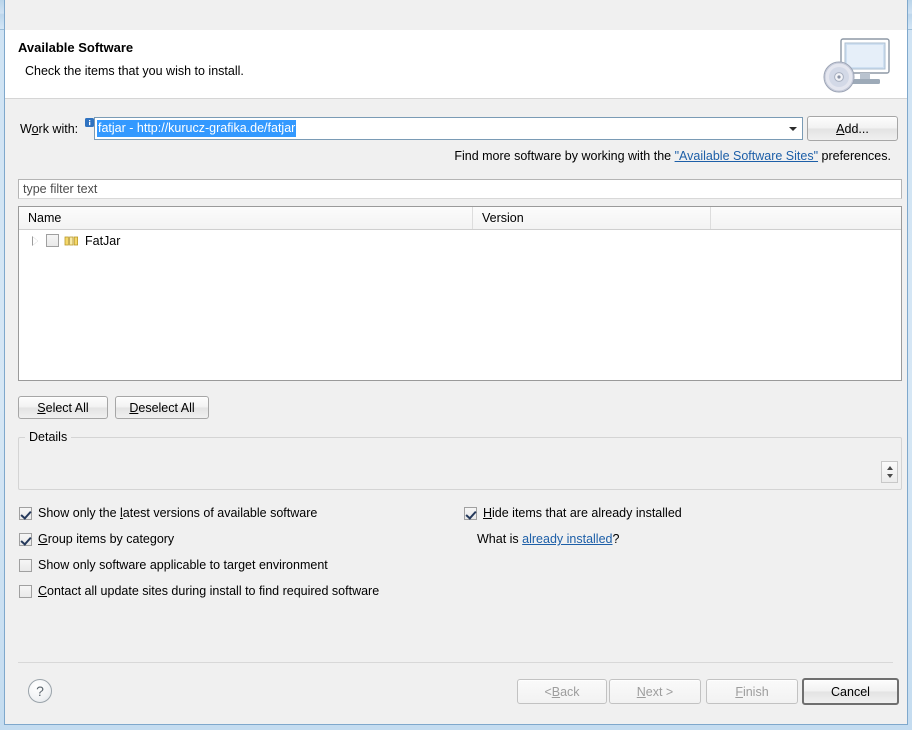  Describe the element at coordinates (48, 437) in the screenshot. I see `details-label: Details` at that location.